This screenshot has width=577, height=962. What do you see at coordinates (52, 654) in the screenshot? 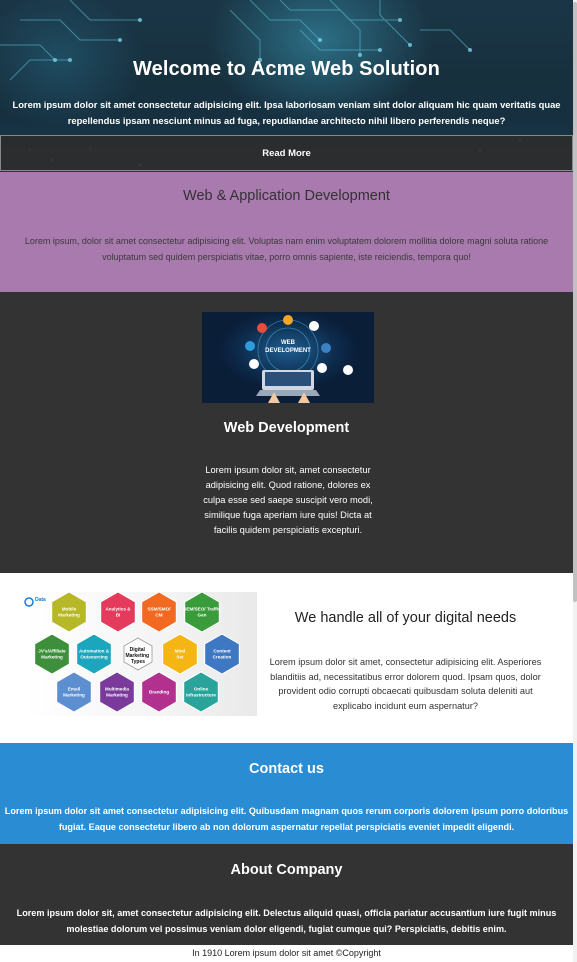
I see `hexagon-label-4: JV's/Affiliate Marketing` at bounding box center [52, 654].